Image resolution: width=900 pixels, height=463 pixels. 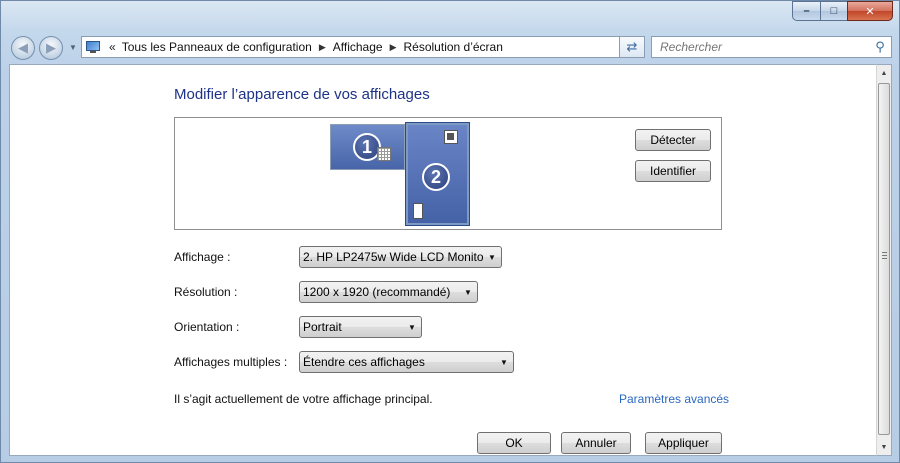 What do you see at coordinates (673, 171) in the screenshot?
I see `identify-button: Identifier` at bounding box center [673, 171].